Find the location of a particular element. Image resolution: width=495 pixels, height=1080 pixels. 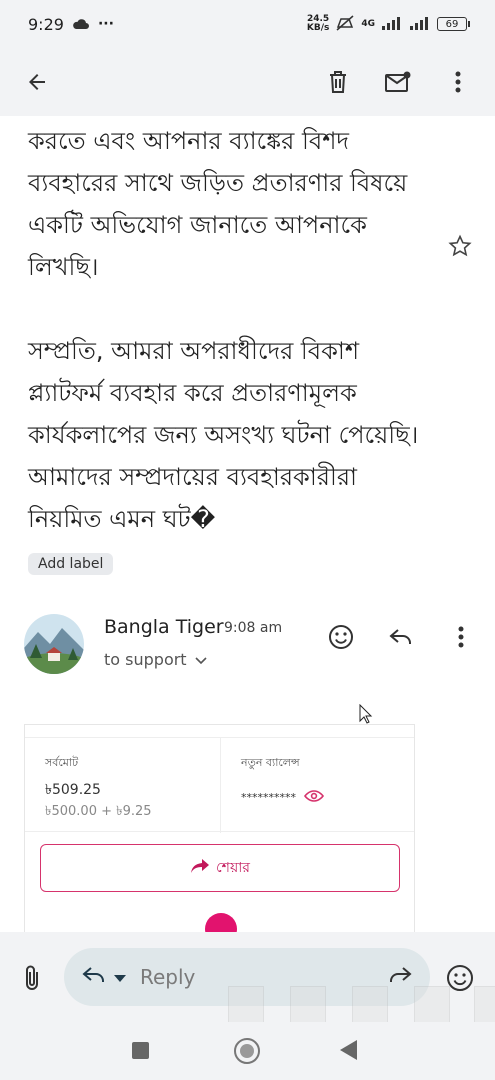

eye-icon is located at coordinates (314, 797).